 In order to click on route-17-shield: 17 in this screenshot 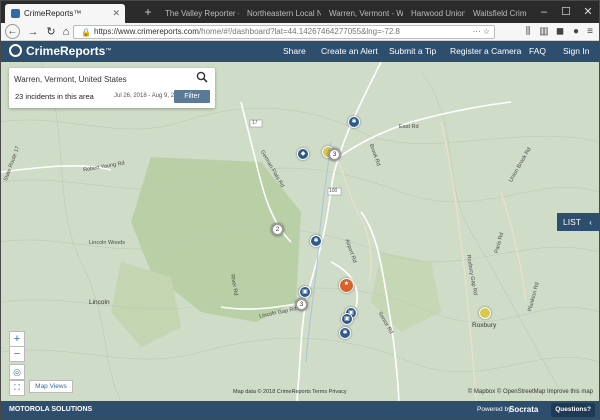, I will do `click(255, 123)`.